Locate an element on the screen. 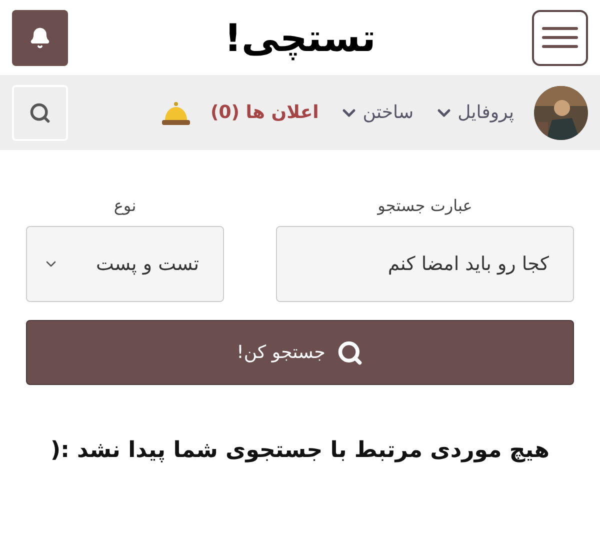 This screenshot has height=540, width=600. search-button is located at coordinates (40, 112).